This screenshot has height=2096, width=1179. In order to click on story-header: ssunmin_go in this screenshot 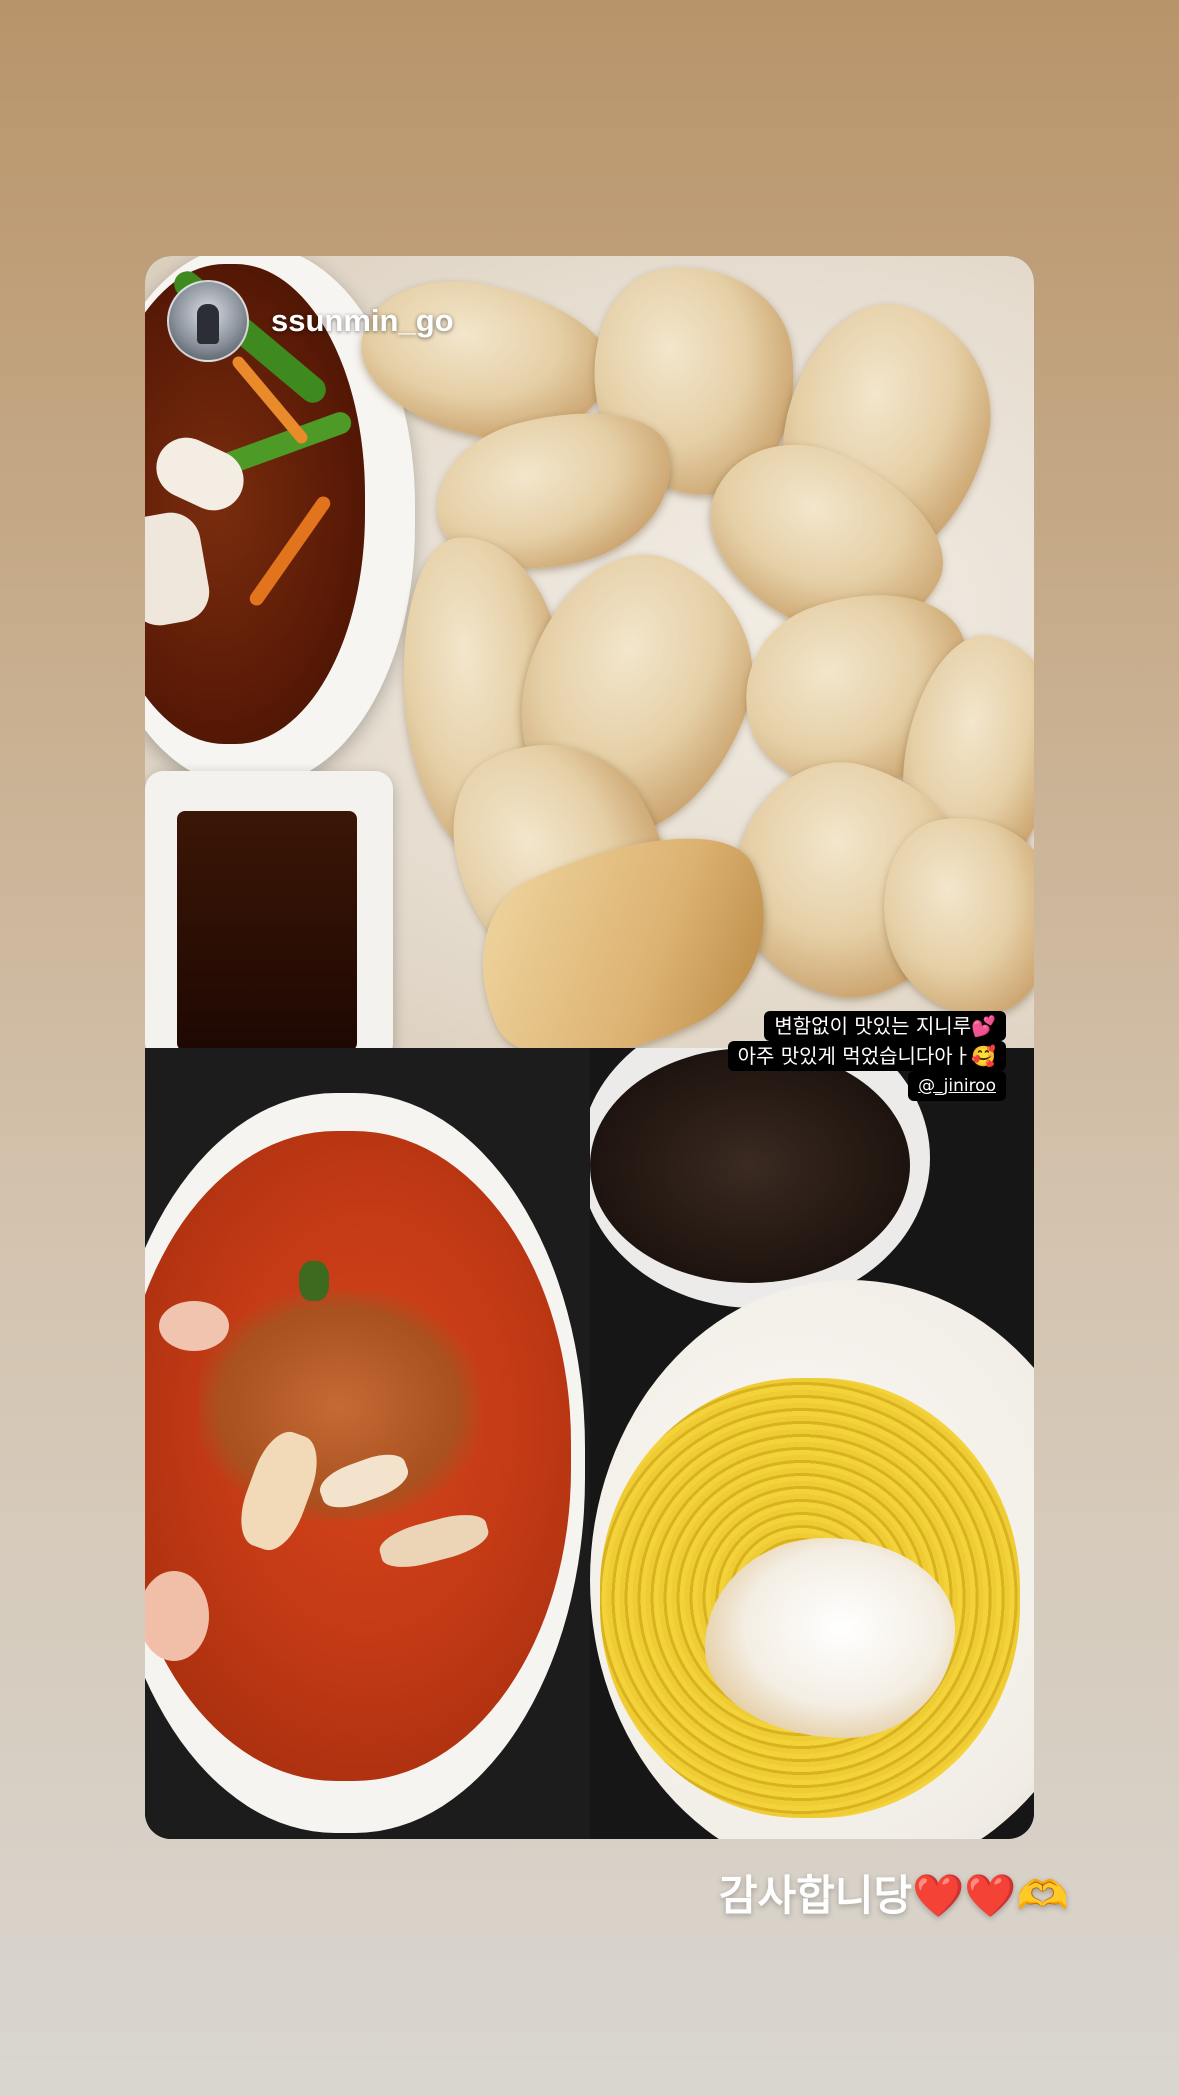, I will do `click(310, 321)`.